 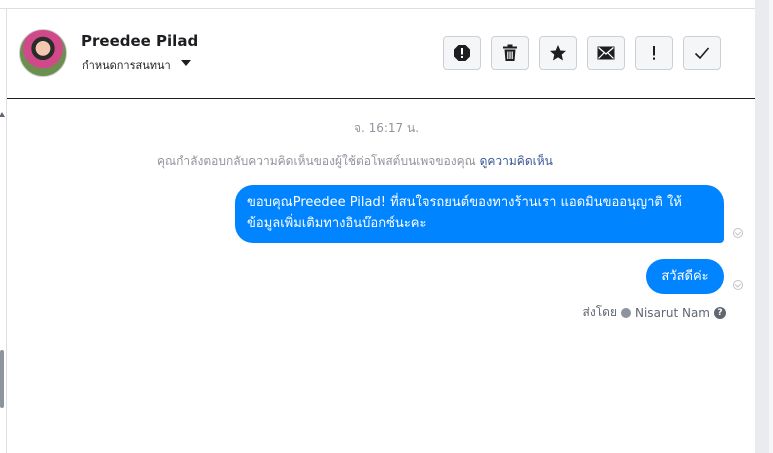 I want to click on delete-button, so click(x=510, y=53).